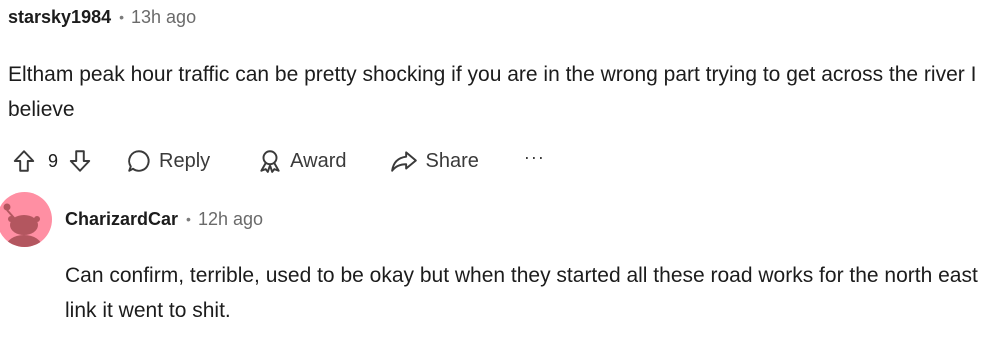 This screenshot has height=337, width=1000. Describe the element at coordinates (318, 160) in the screenshot. I see `award-label: Award` at that location.